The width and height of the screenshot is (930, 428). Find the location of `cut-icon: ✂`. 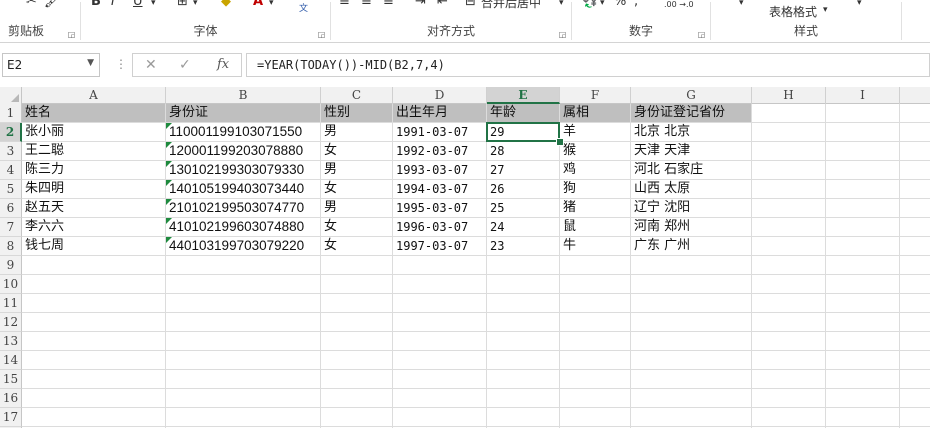

cut-icon: ✂ is located at coordinates (31, 4).